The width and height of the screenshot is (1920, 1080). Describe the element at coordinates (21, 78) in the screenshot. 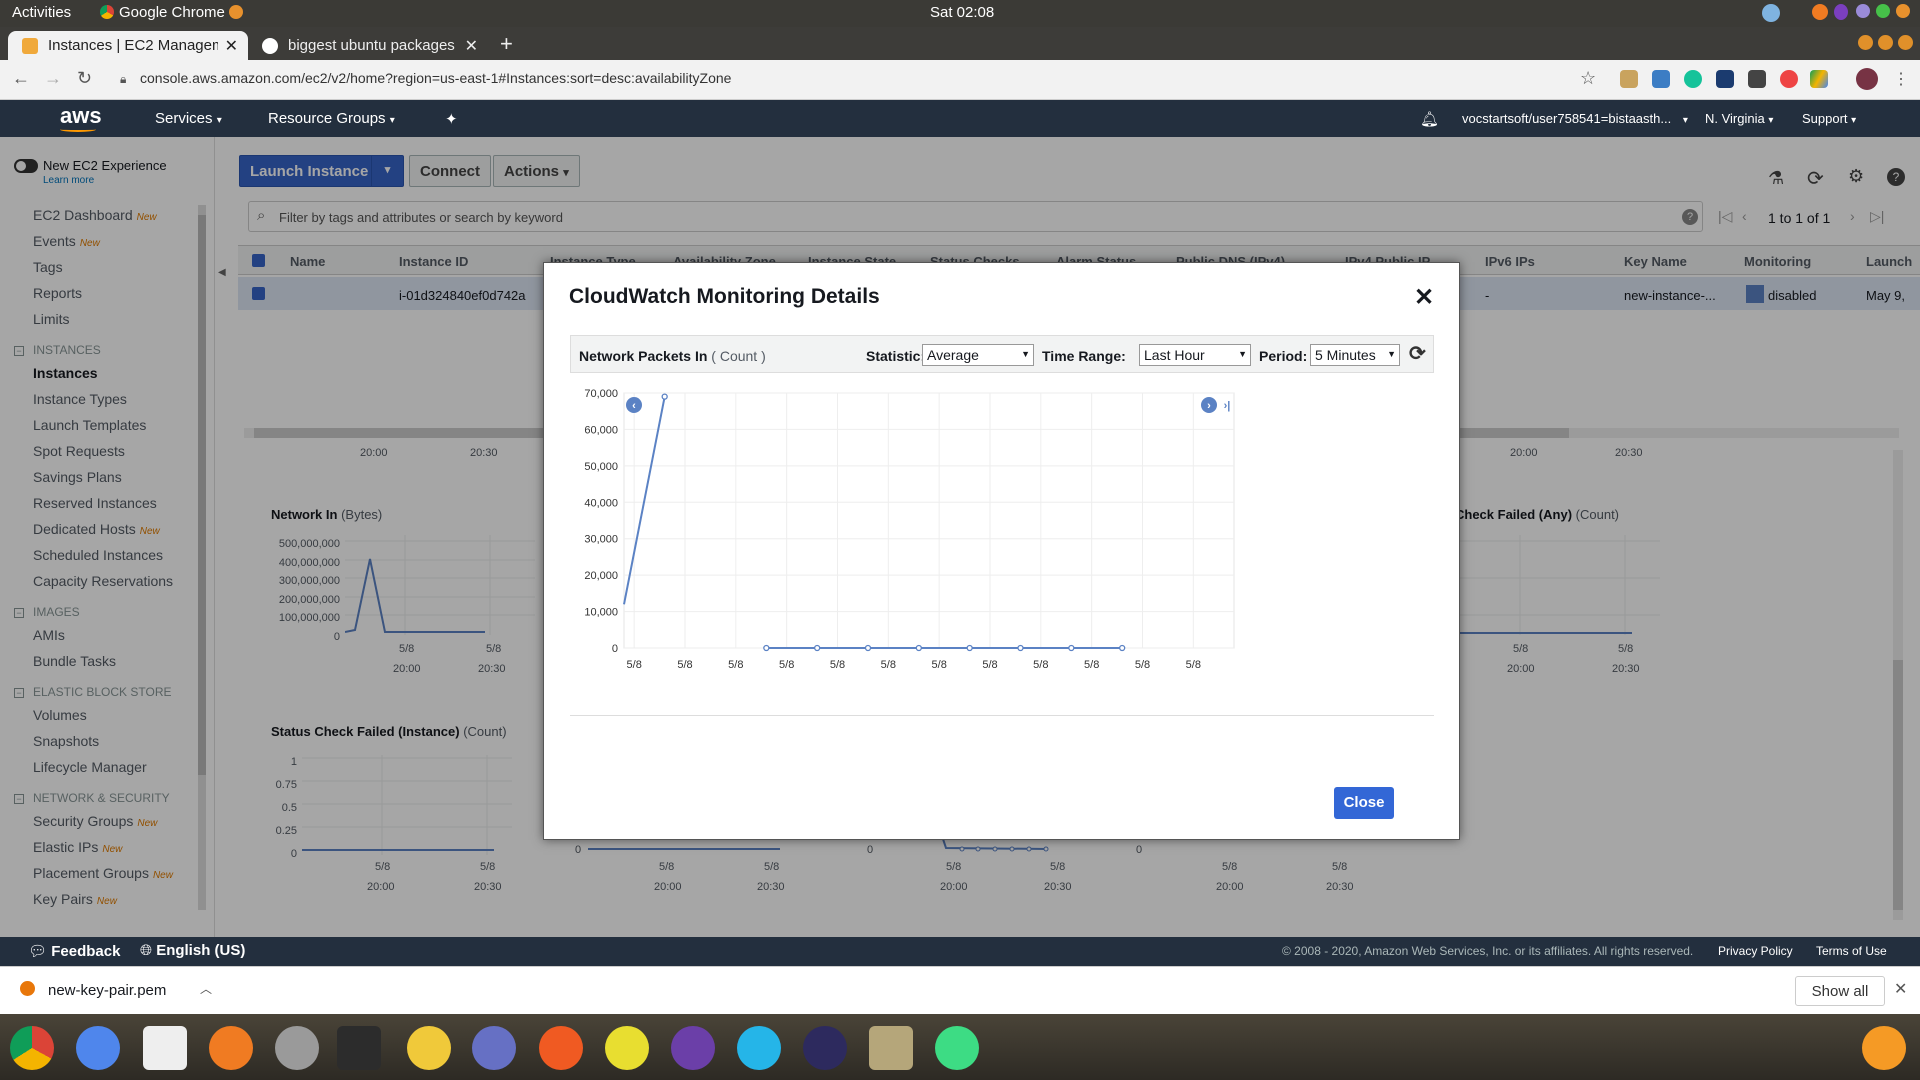

I see `back-icon: ←` at that location.